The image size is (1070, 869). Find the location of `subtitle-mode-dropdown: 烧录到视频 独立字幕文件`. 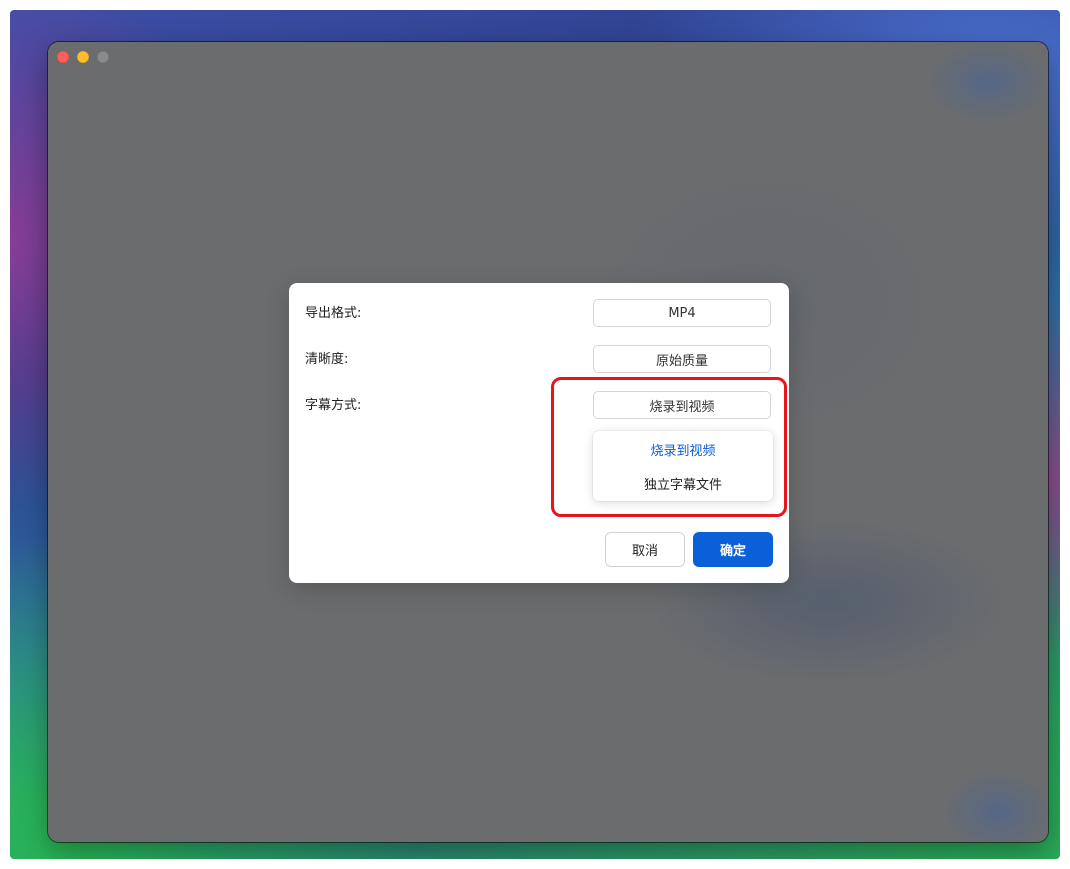

subtitle-mode-dropdown: 烧录到视频 独立字幕文件 is located at coordinates (683, 466).